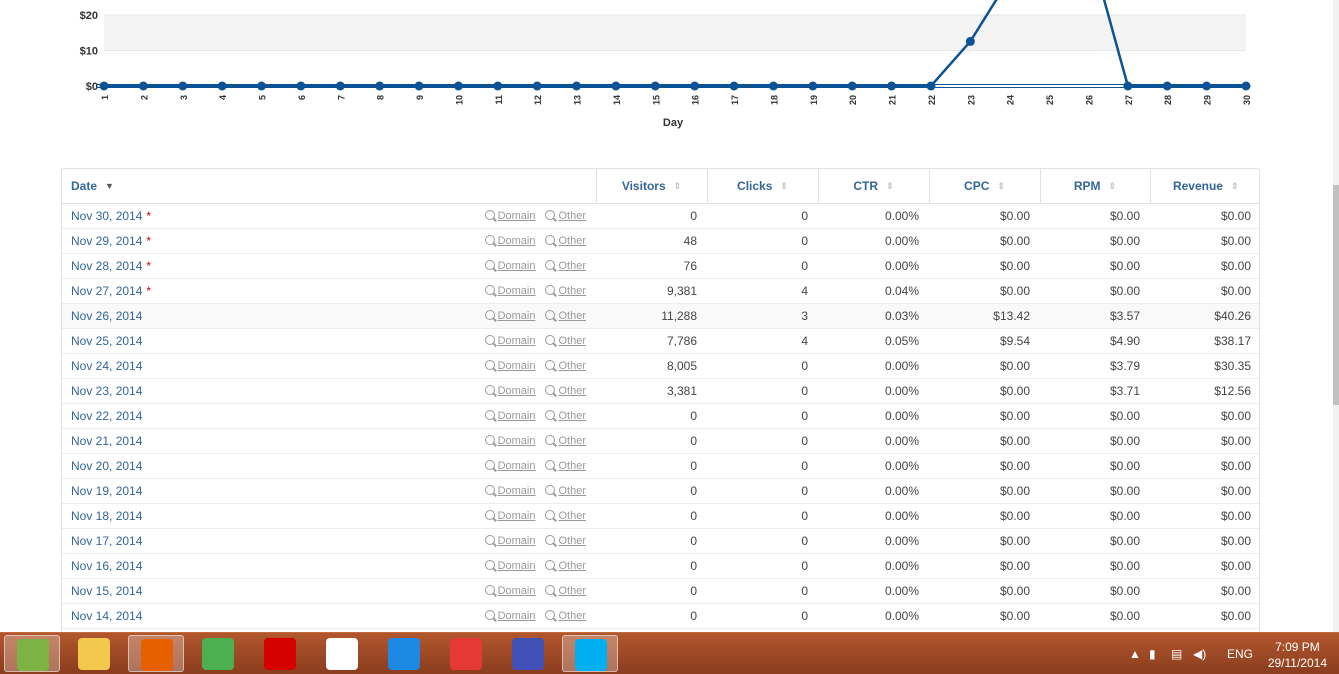 The height and width of the screenshot is (674, 1339). I want to click on date-link: Nov 26, 2014, so click(106, 316).